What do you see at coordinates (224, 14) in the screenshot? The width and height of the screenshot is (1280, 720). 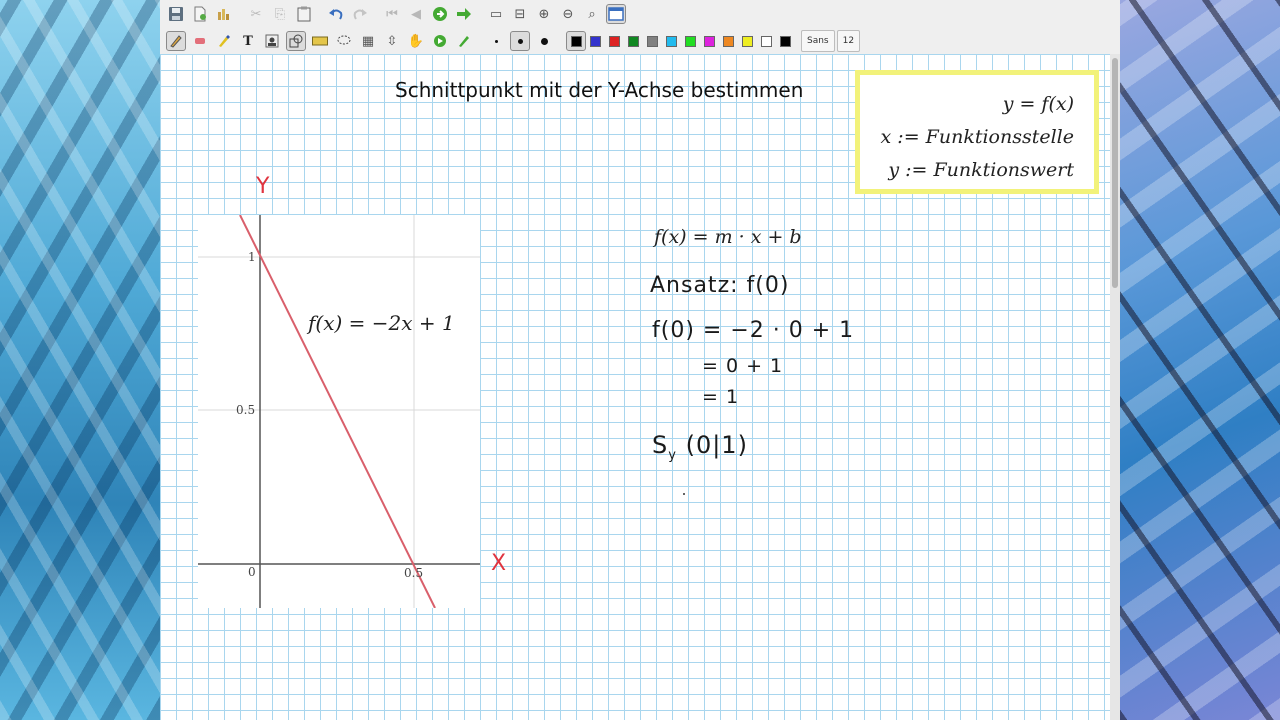 I see `export-icon` at bounding box center [224, 14].